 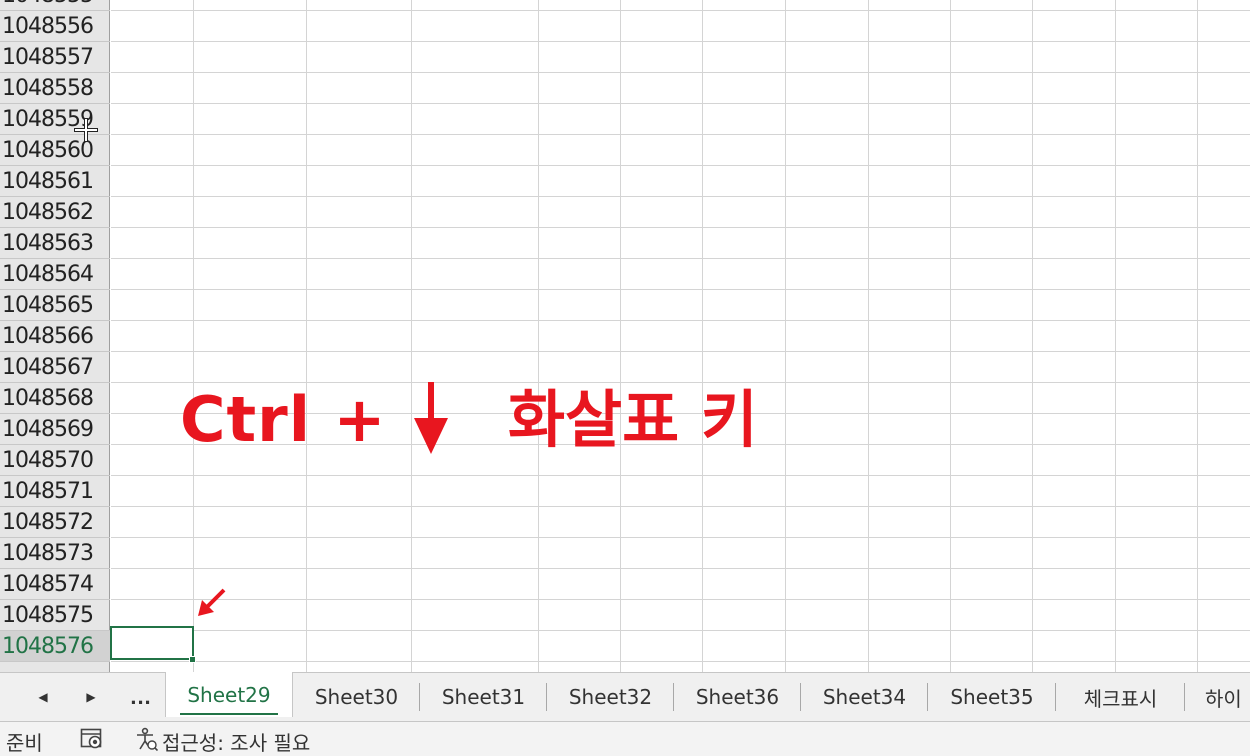 I want to click on tab-label: Sheet35, so click(x=992, y=697).